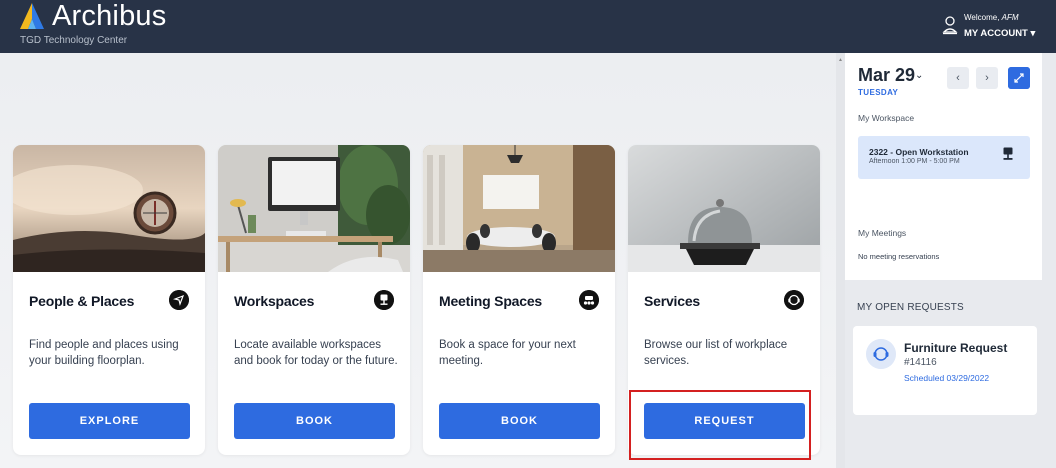 Image resolution: width=1056 pixels, height=468 pixels. I want to click on workspace-title: 2322 - Open Workstation, so click(919, 152).